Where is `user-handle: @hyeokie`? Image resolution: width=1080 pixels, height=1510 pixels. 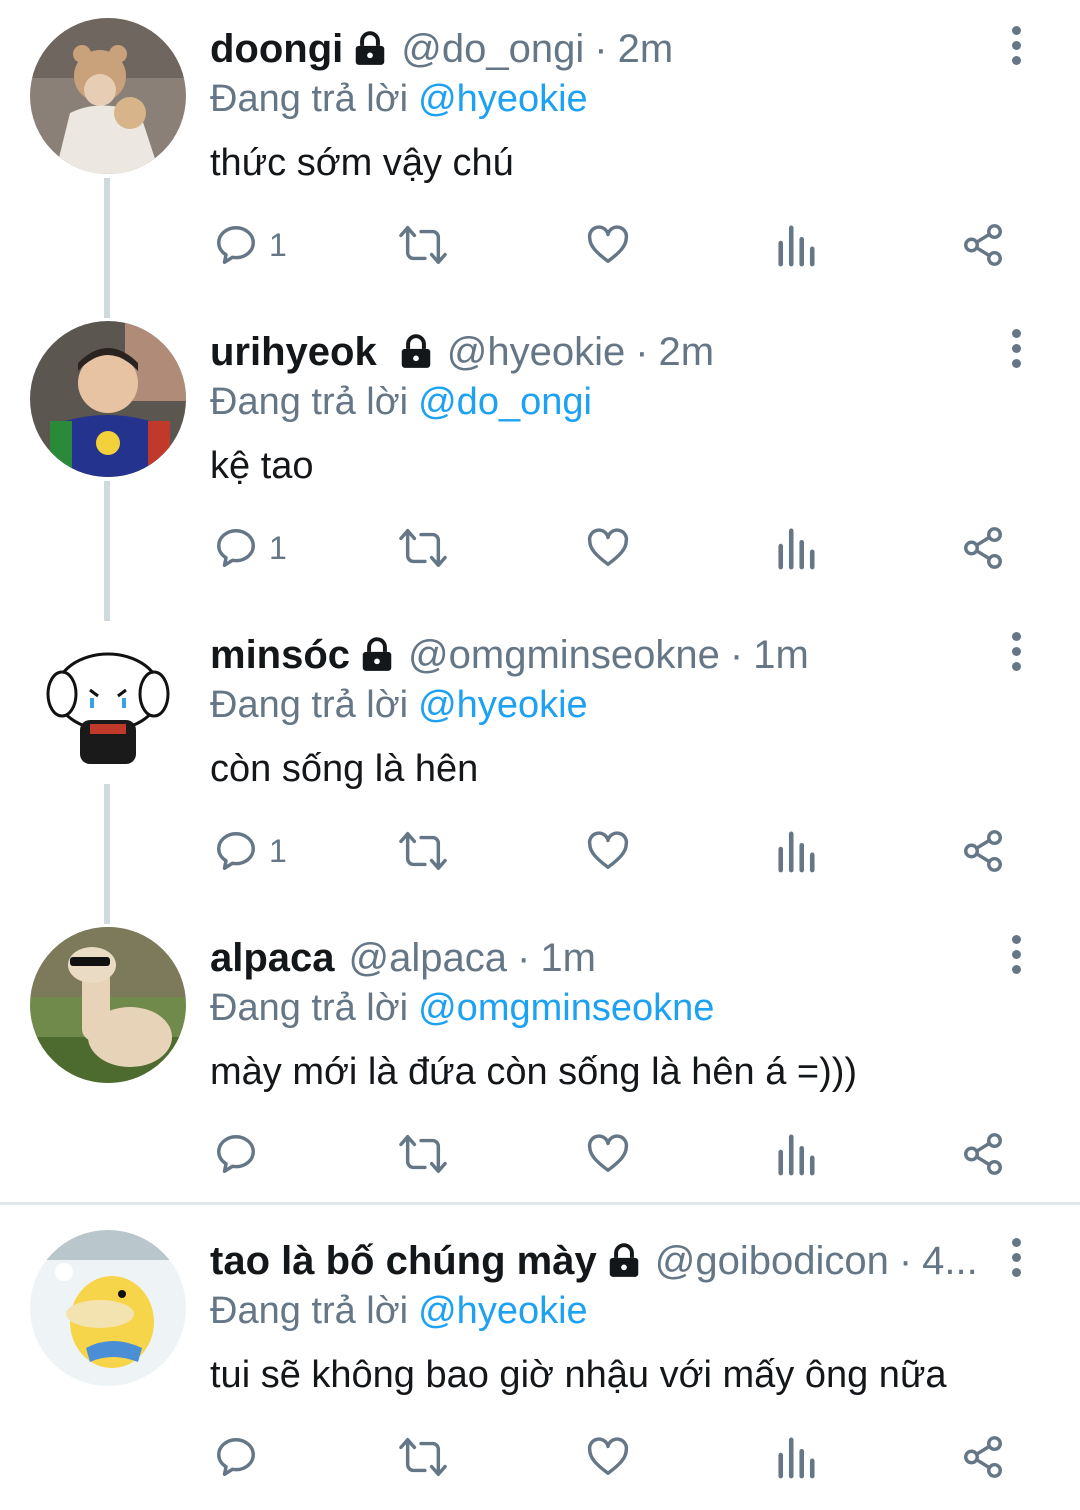 user-handle: @hyeokie is located at coordinates (536, 352).